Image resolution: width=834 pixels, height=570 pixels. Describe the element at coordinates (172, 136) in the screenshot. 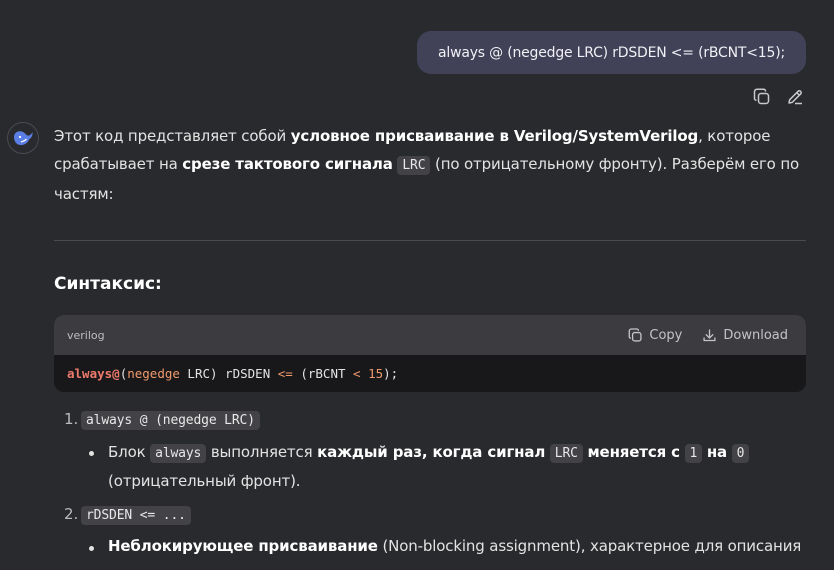

I see `intro-text: Этот код представляет собой` at that location.